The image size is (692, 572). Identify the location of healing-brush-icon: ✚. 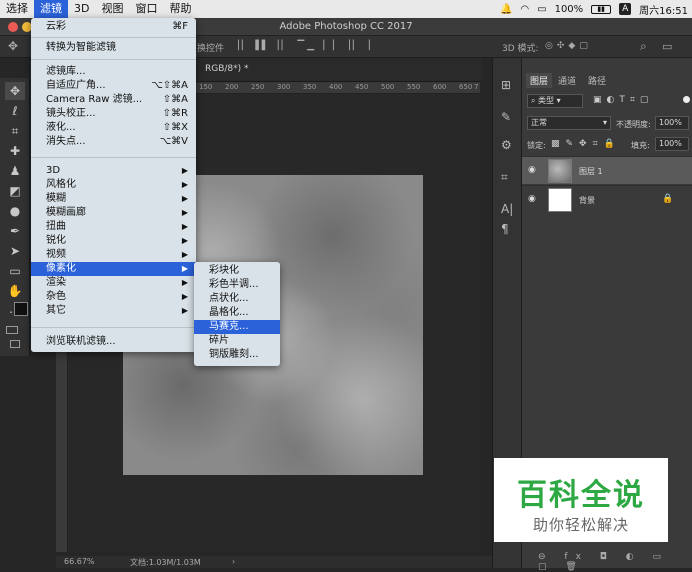
(15, 151).